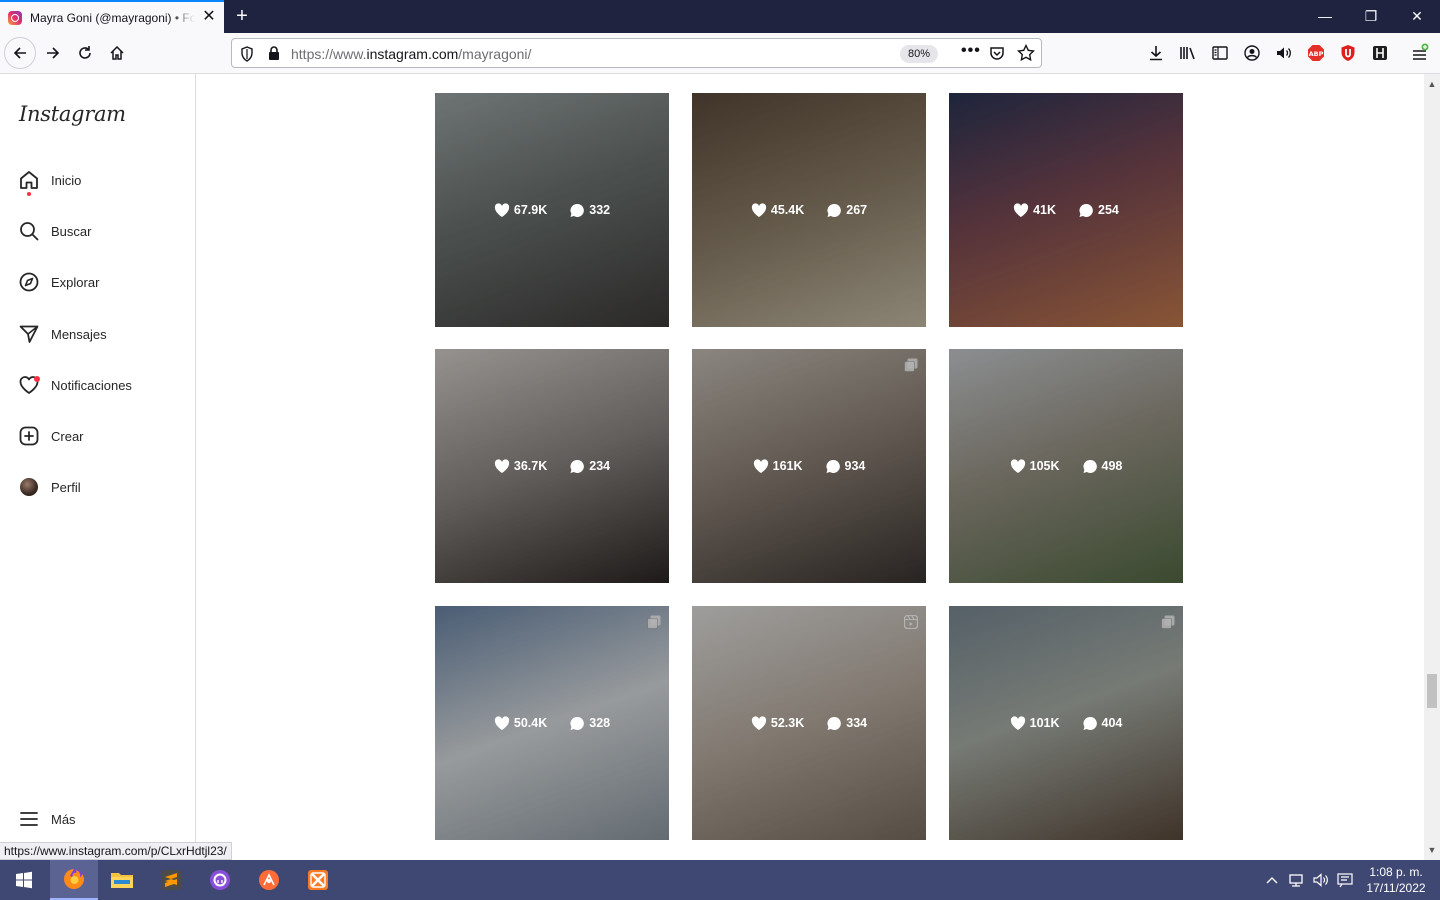 The width and height of the screenshot is (1440, 900). What do you see at coordinates (117, 53) in the screenshot?
I see `home-button` at bounding box center [117, 53].